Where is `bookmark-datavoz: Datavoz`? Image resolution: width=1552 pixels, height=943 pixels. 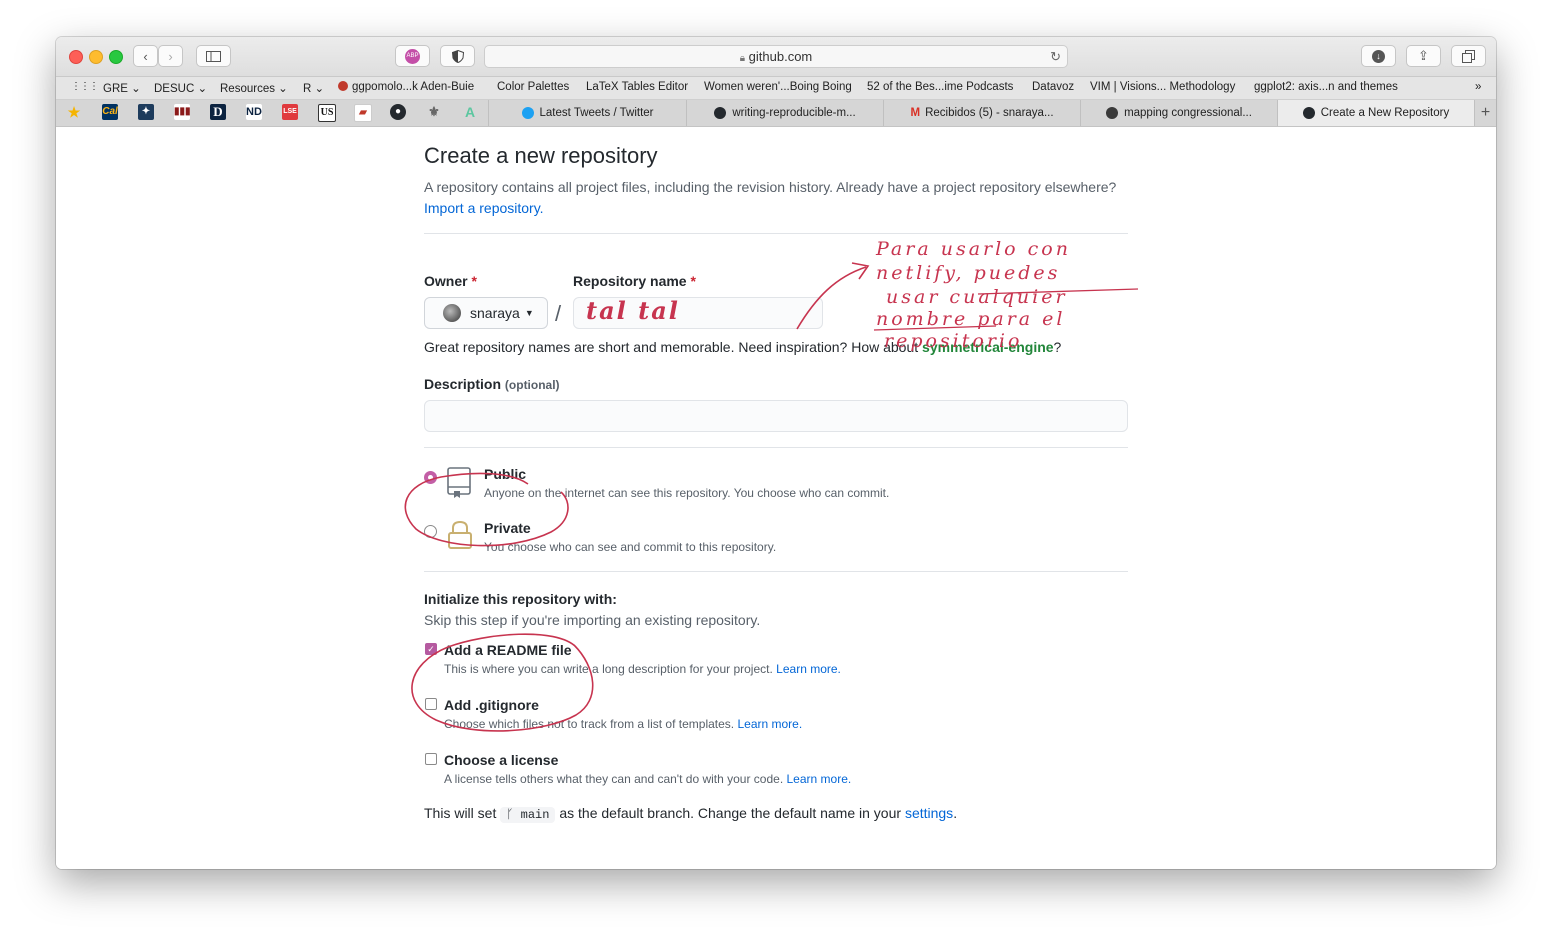 bookmark-datavoz: Datavoz is located at coordinates (1053, 87).